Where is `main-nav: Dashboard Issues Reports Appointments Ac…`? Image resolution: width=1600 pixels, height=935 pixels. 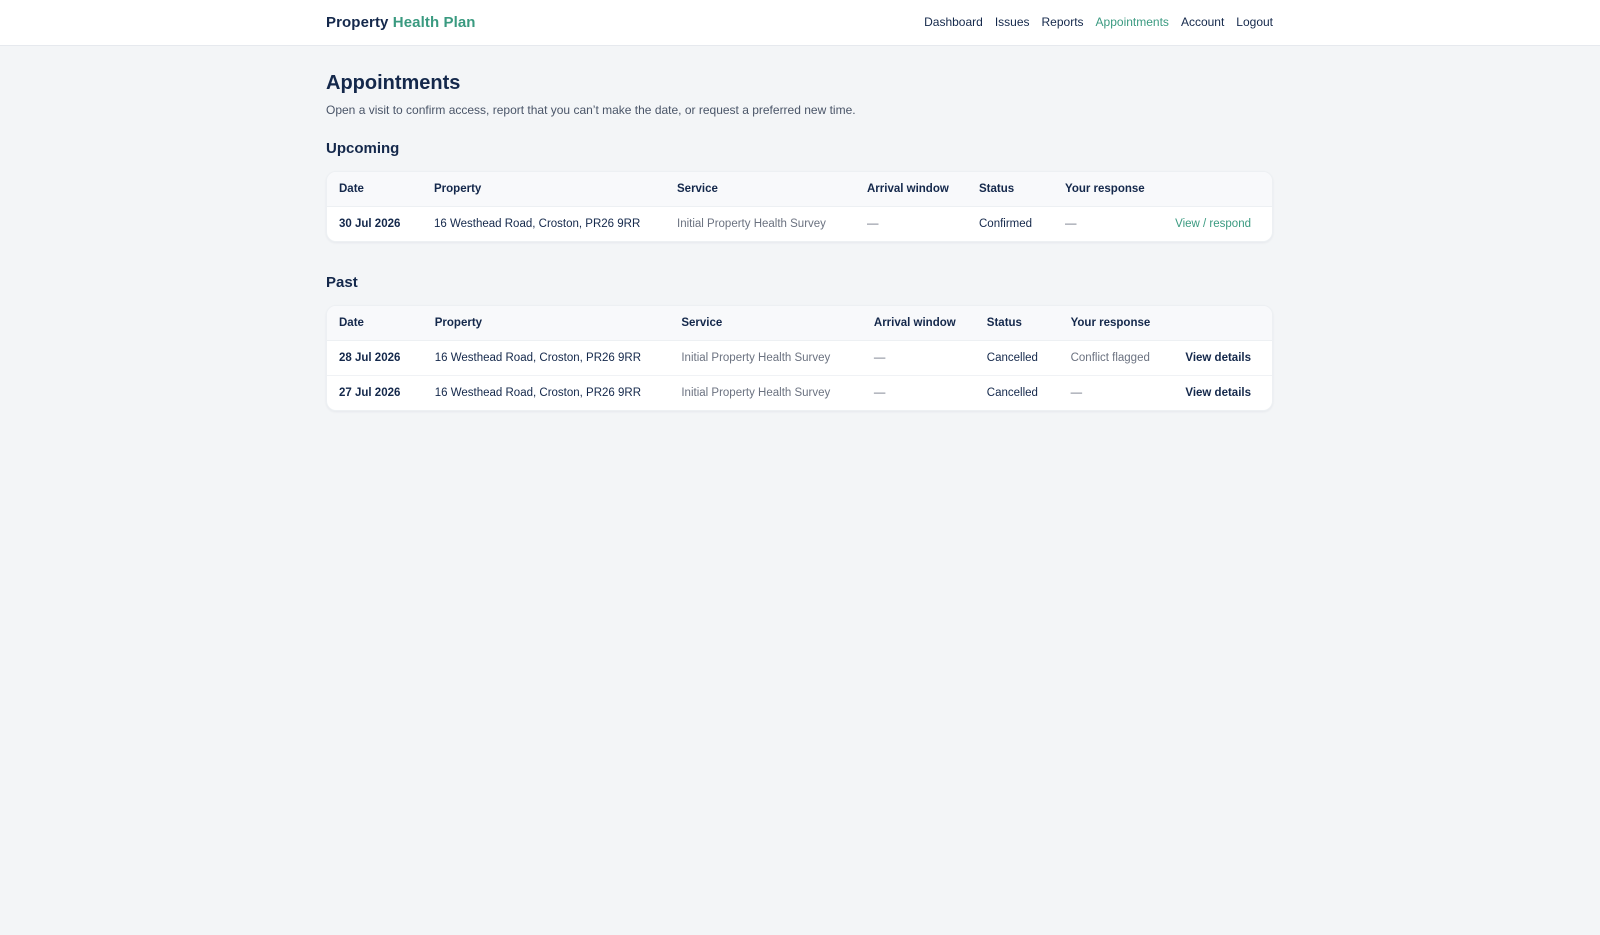
main-nav: Dashboard Issues Reports Appointments Ac… is located at coordinates (1098, 22).